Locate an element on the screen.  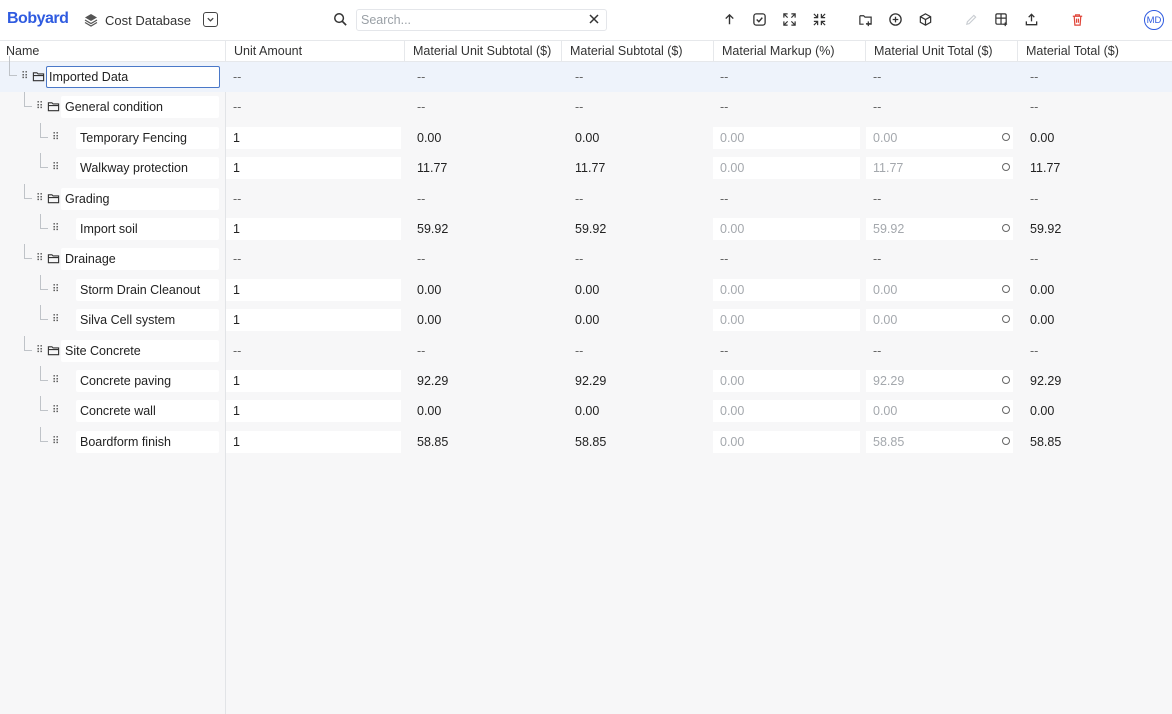
material-subtotal-cell: 0.00 is located at coordinates (587, 411).